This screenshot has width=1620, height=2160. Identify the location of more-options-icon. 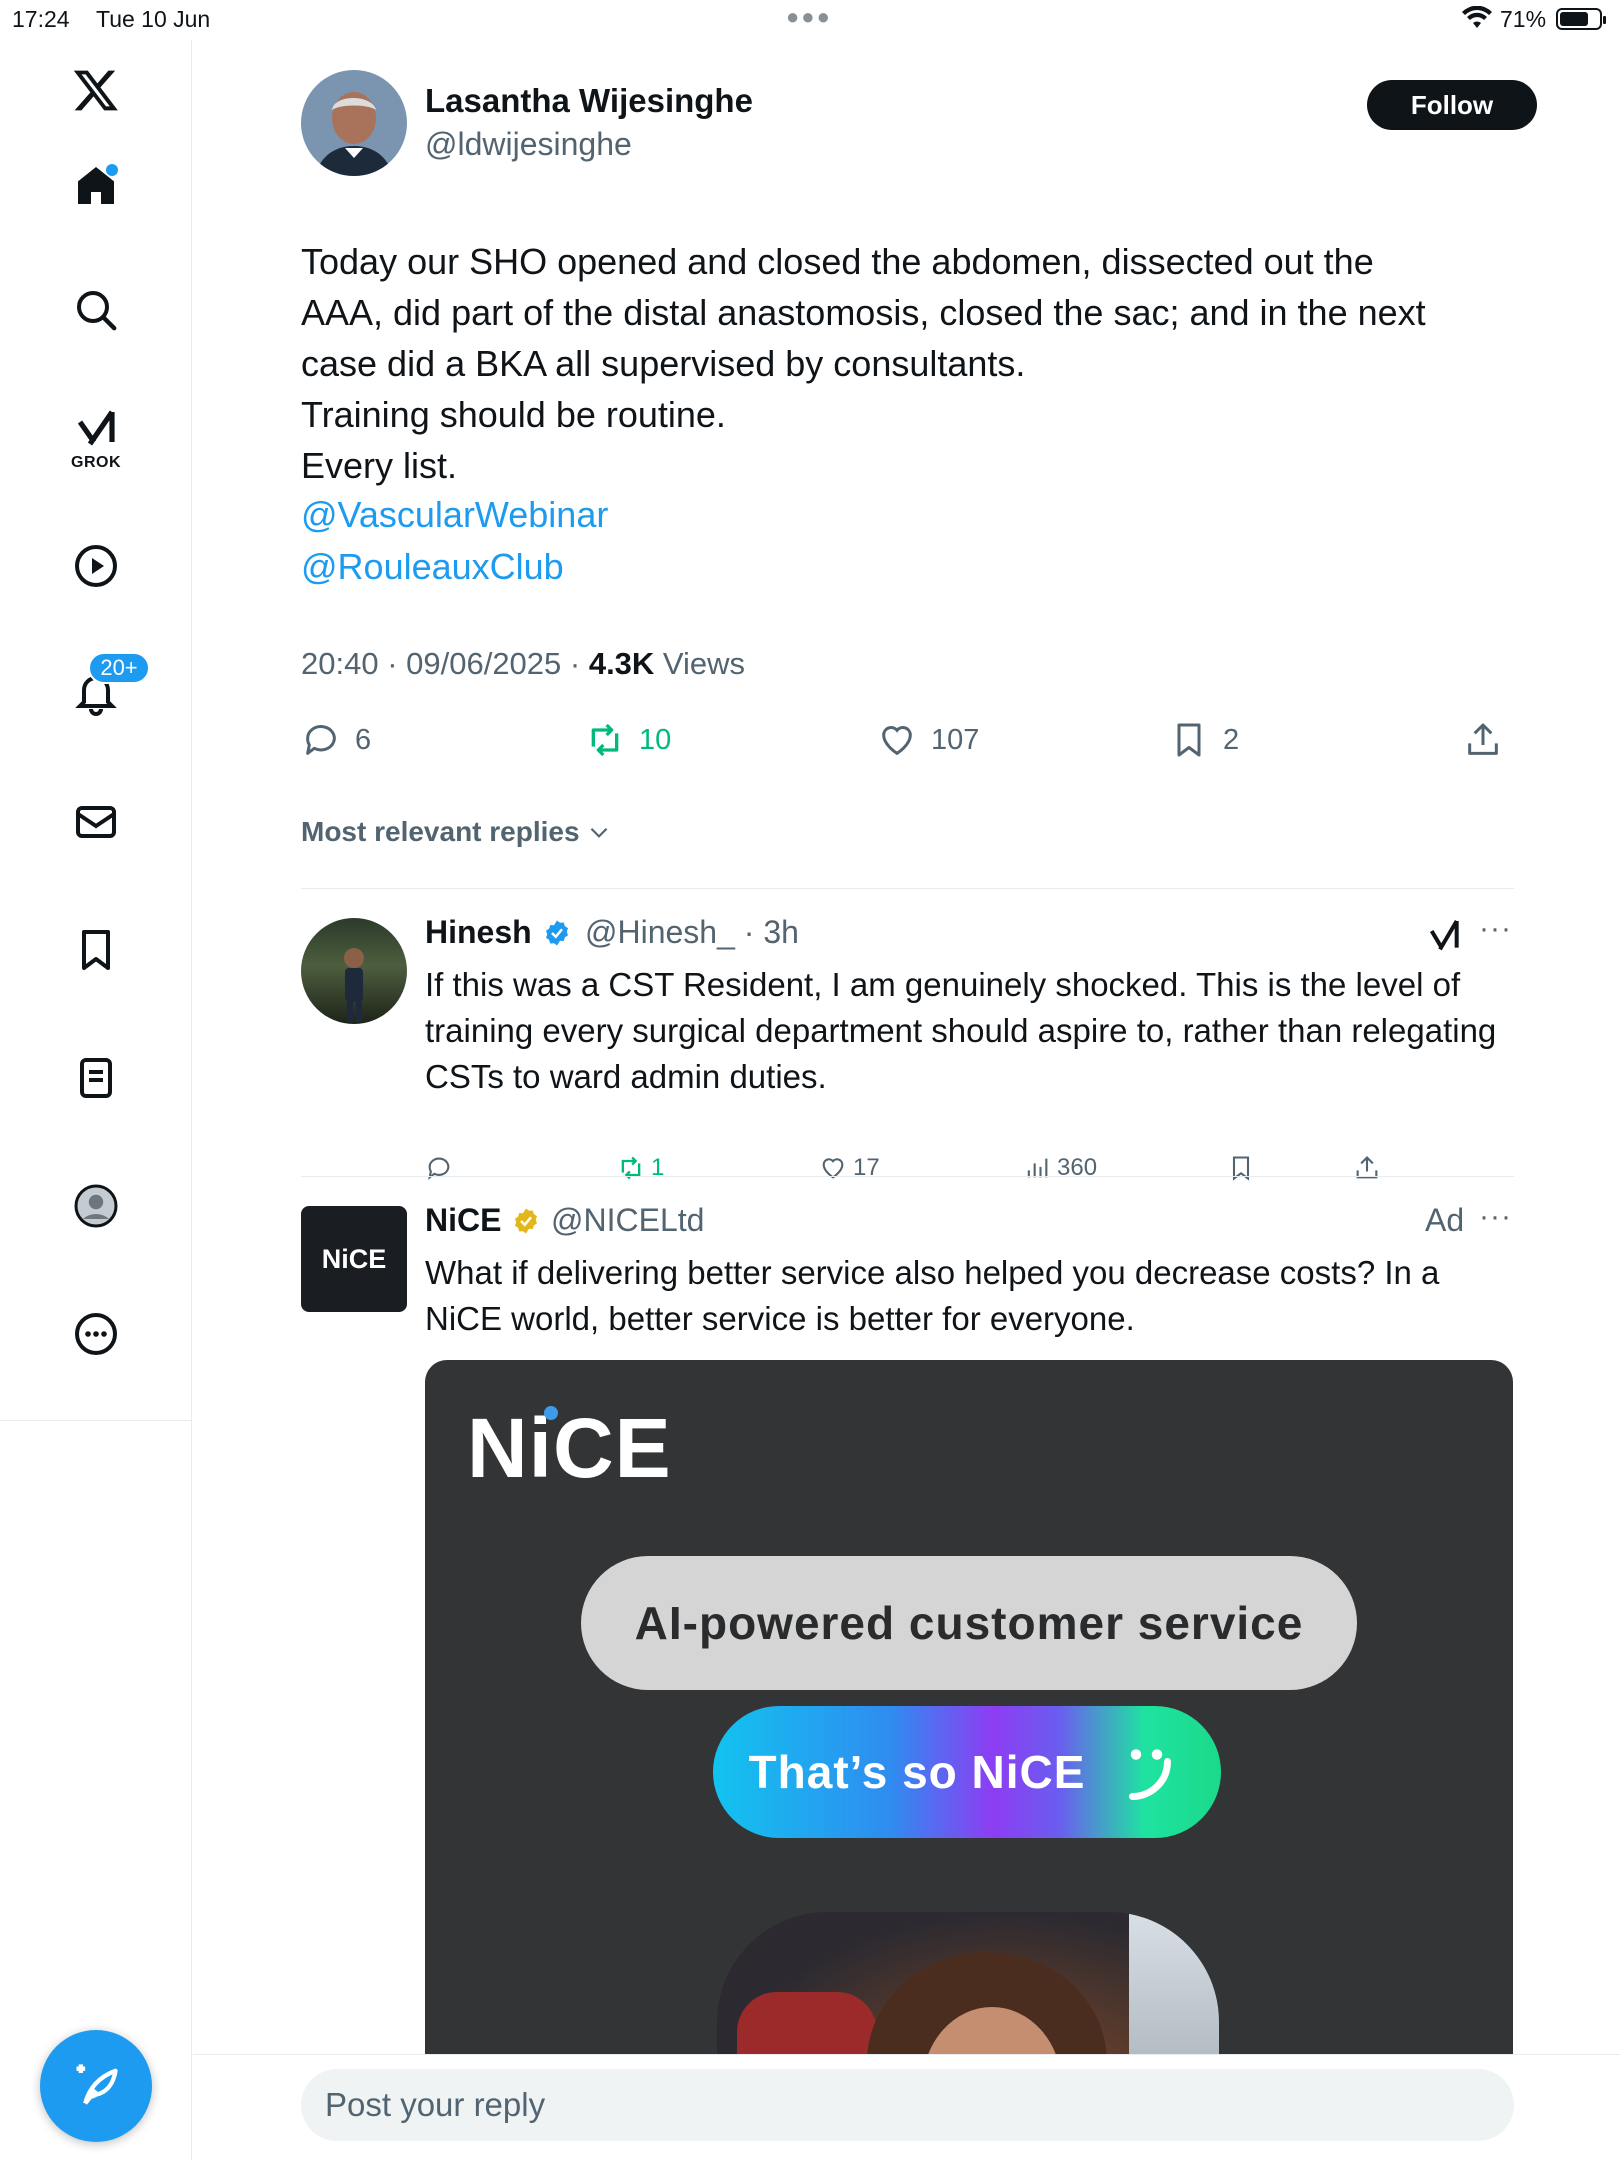
(96, 1334).